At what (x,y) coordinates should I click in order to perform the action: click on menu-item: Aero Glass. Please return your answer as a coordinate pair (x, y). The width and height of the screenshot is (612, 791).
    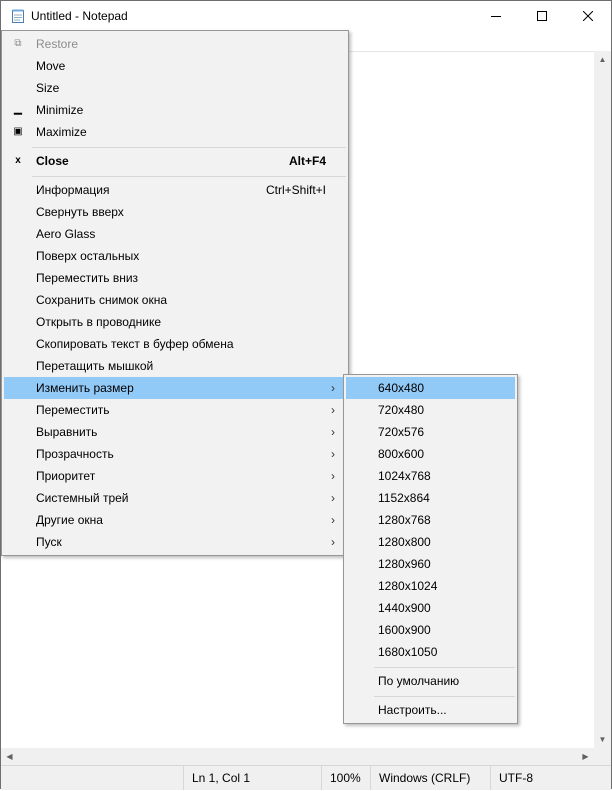
    Looking at the image, I should click on (175, 234).